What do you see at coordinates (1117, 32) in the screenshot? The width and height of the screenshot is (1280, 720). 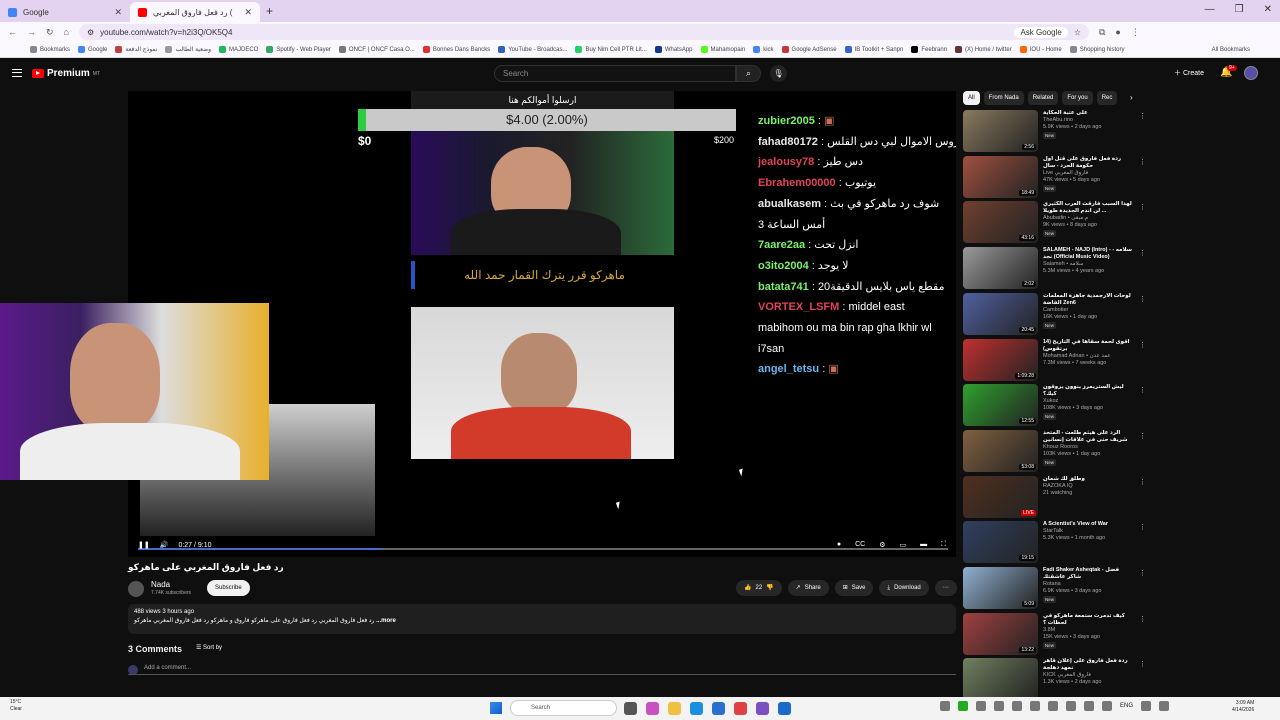 I see `profile-icon: ●` at bounding box center [1117, 32].